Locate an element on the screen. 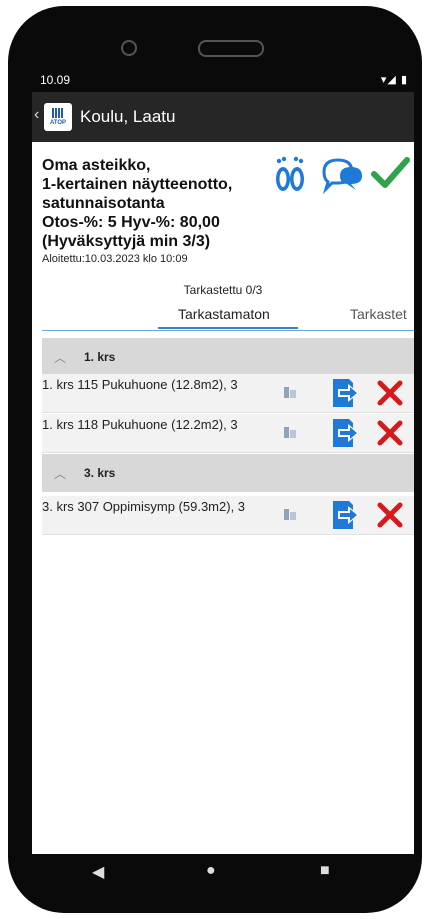  status-bar: 10.09 ▾◢ ▮ is located at coordinates (223, 80).